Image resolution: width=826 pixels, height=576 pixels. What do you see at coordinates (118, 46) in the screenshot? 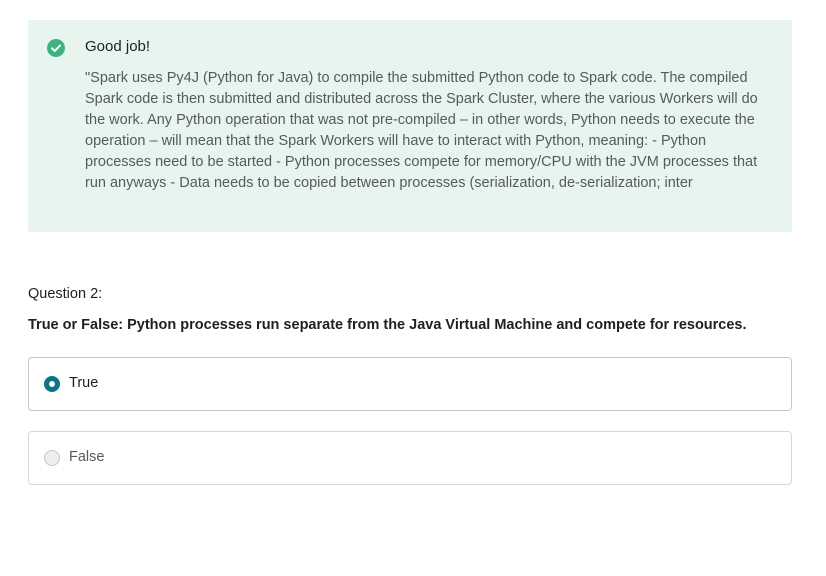
I see `feedback-title: Good job!` at bounding box center [118, 46].